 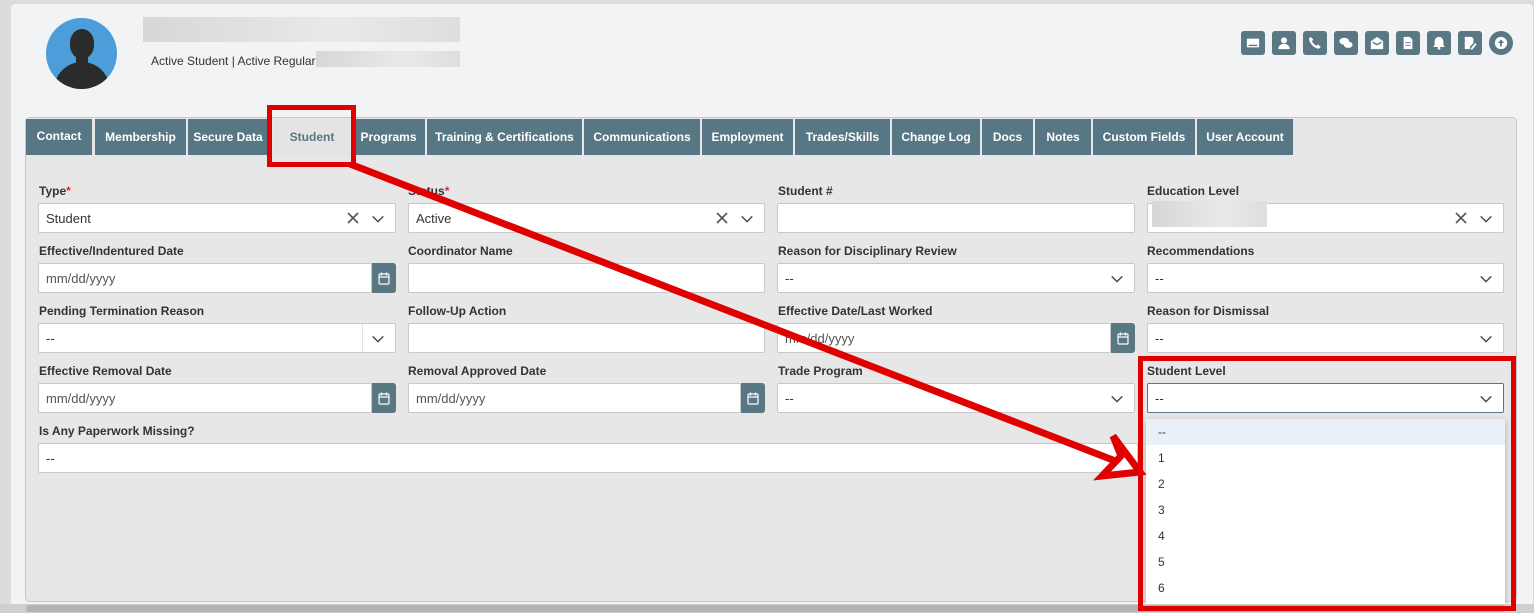 What do you see at coordinates (1325, 432) in the screenshot?
I see `dropdown-option: --` at bounding box center [1325, 432].